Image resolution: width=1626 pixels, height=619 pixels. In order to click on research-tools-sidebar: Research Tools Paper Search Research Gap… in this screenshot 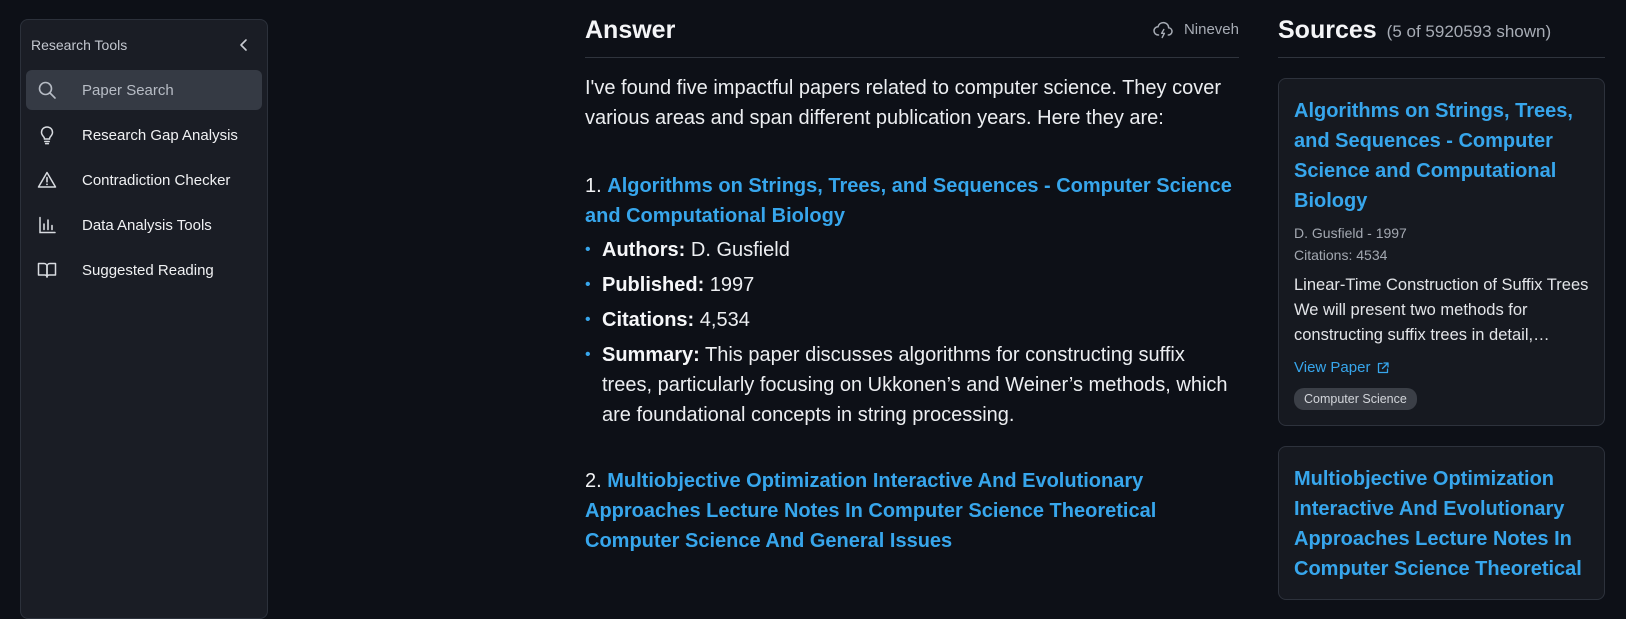, I will do `click(144, 319)`.